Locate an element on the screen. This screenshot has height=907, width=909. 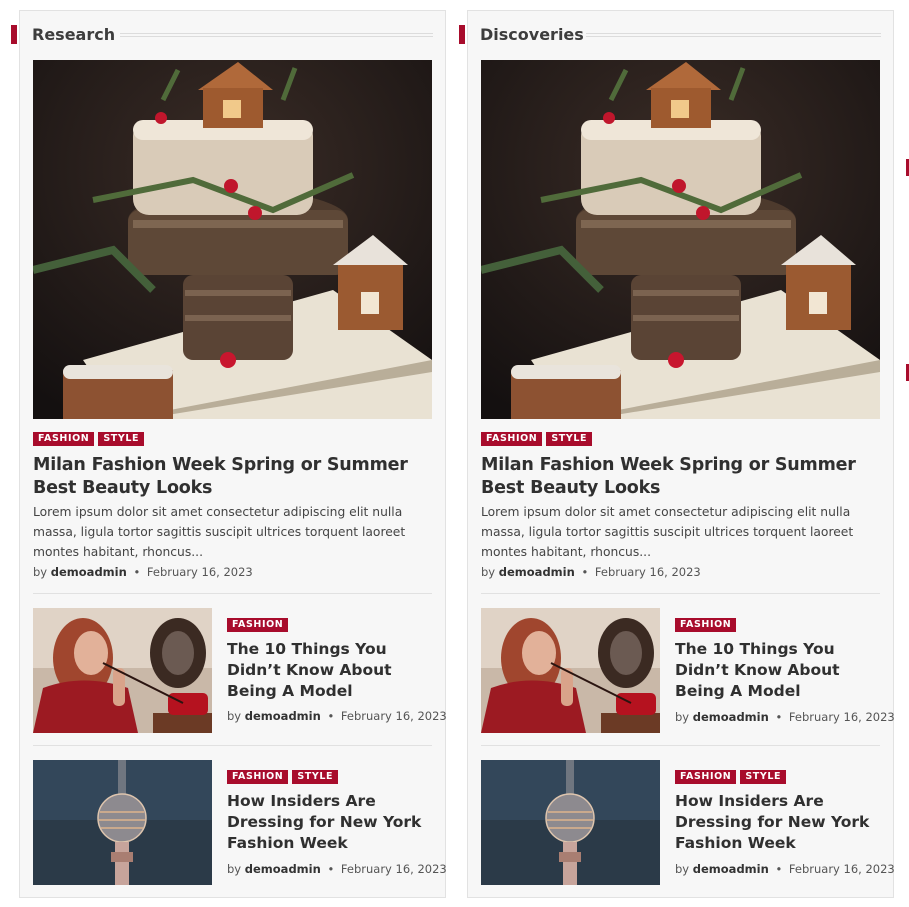
section-title: Discoveries is located at coordinates (532, 34).